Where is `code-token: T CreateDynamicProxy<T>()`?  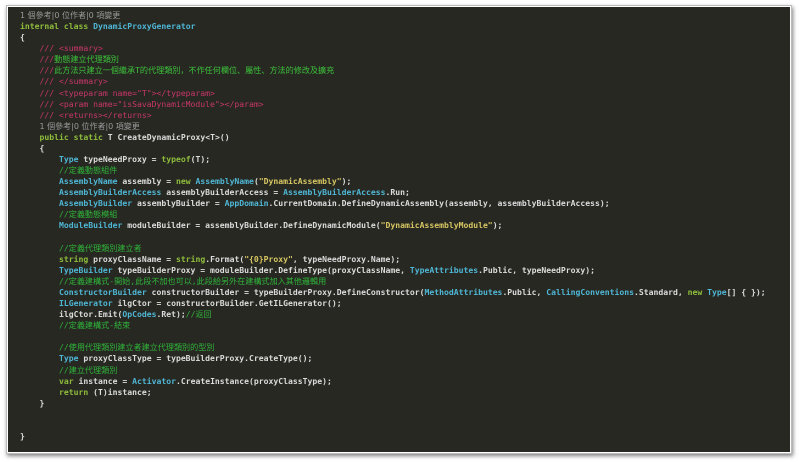
code-token: T CreateDynamicProxy<T>() is located at coordinates (166, 136).